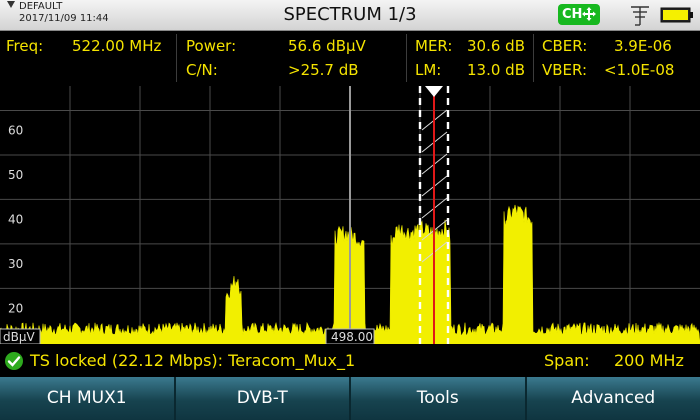  Describe the element at coordinates (15, 308) in the screenshot. I see `y-tick-label: 20` at that location.